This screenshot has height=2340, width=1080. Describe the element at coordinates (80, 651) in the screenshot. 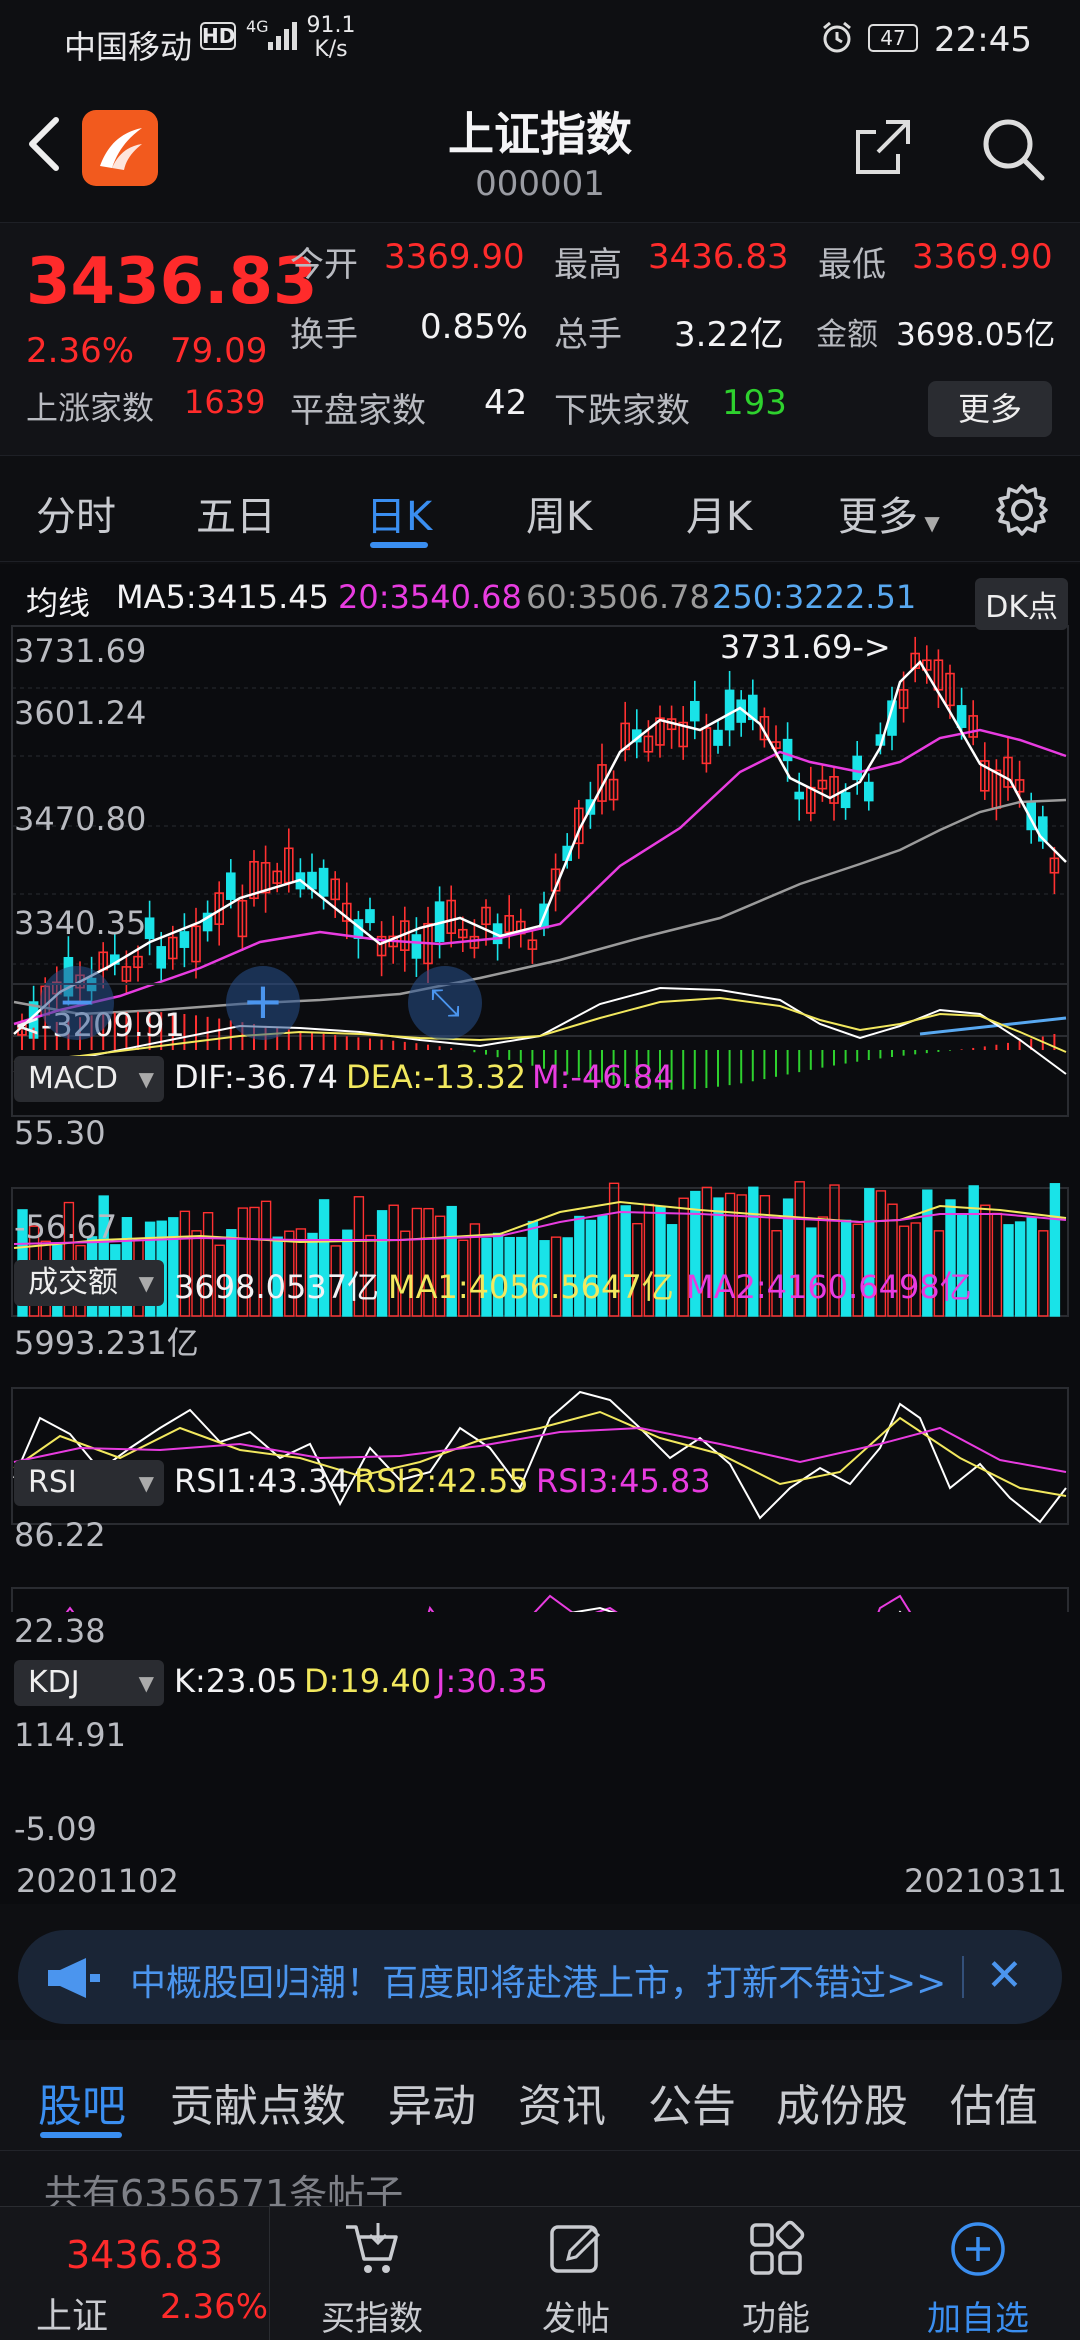

I see `kline-y-label: 3731.69` at that location.